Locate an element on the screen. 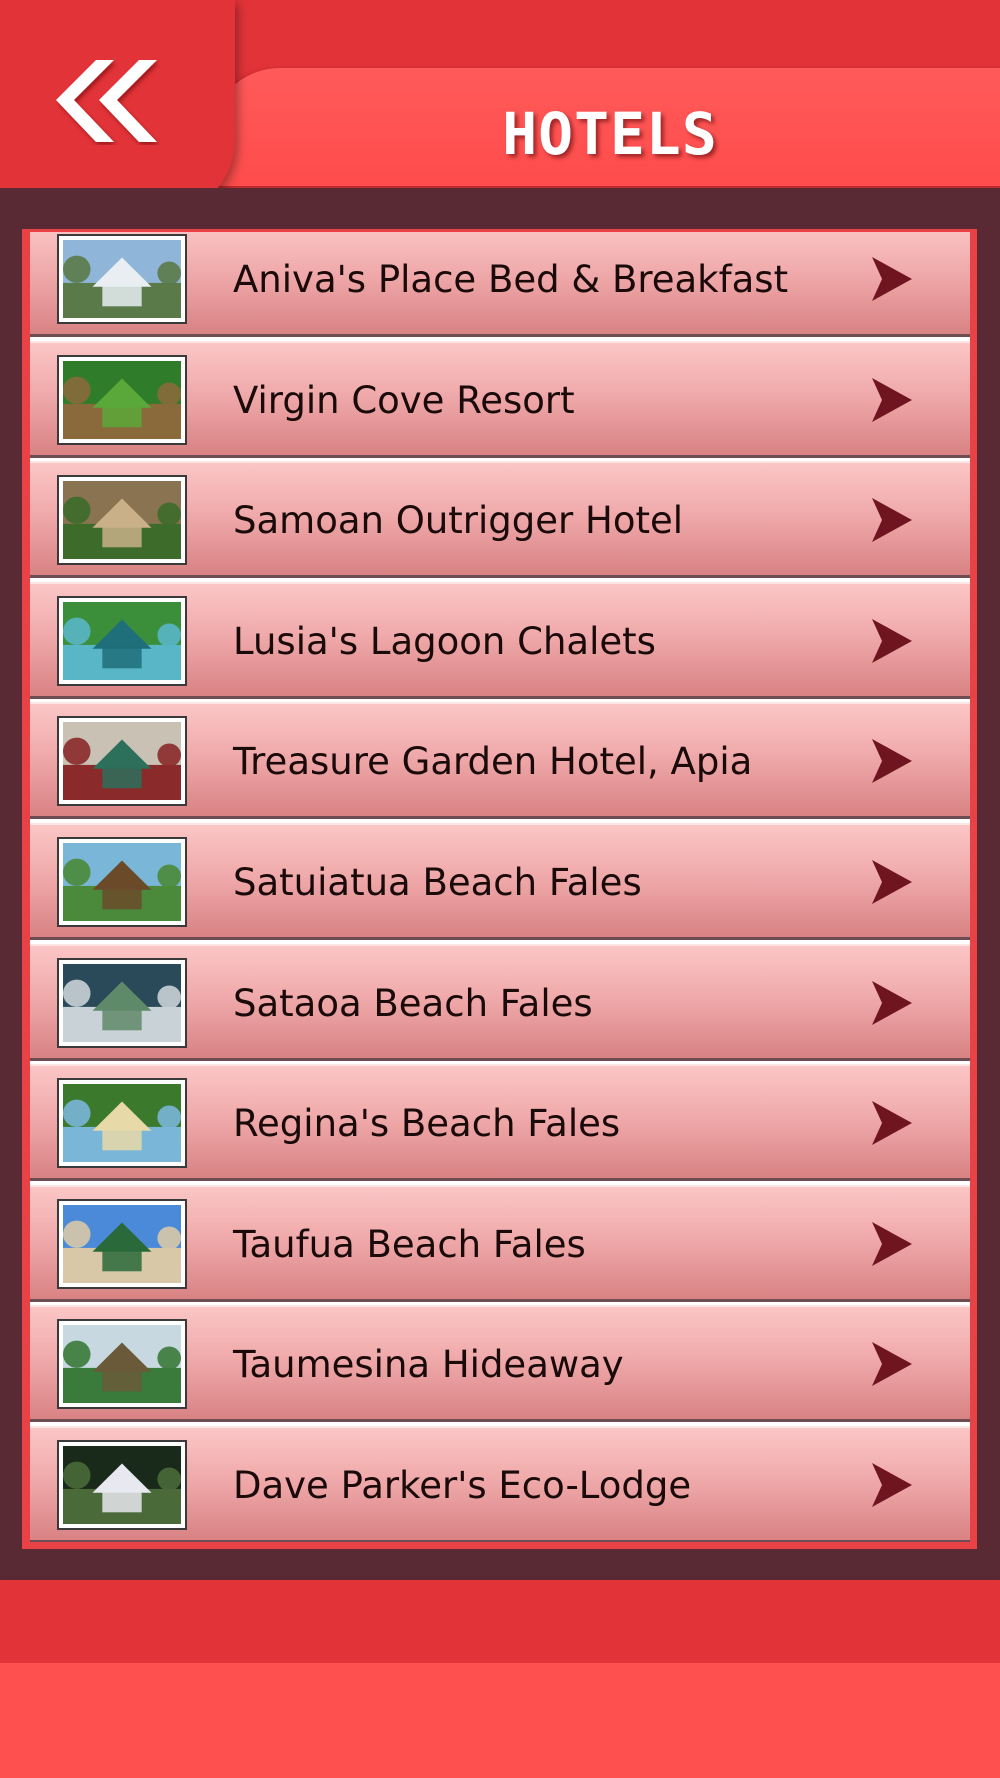 The height and width of the screenshot is (1778, 1000). hotel-row: Virgin Cove Resort is located at coordinates (500, 399).